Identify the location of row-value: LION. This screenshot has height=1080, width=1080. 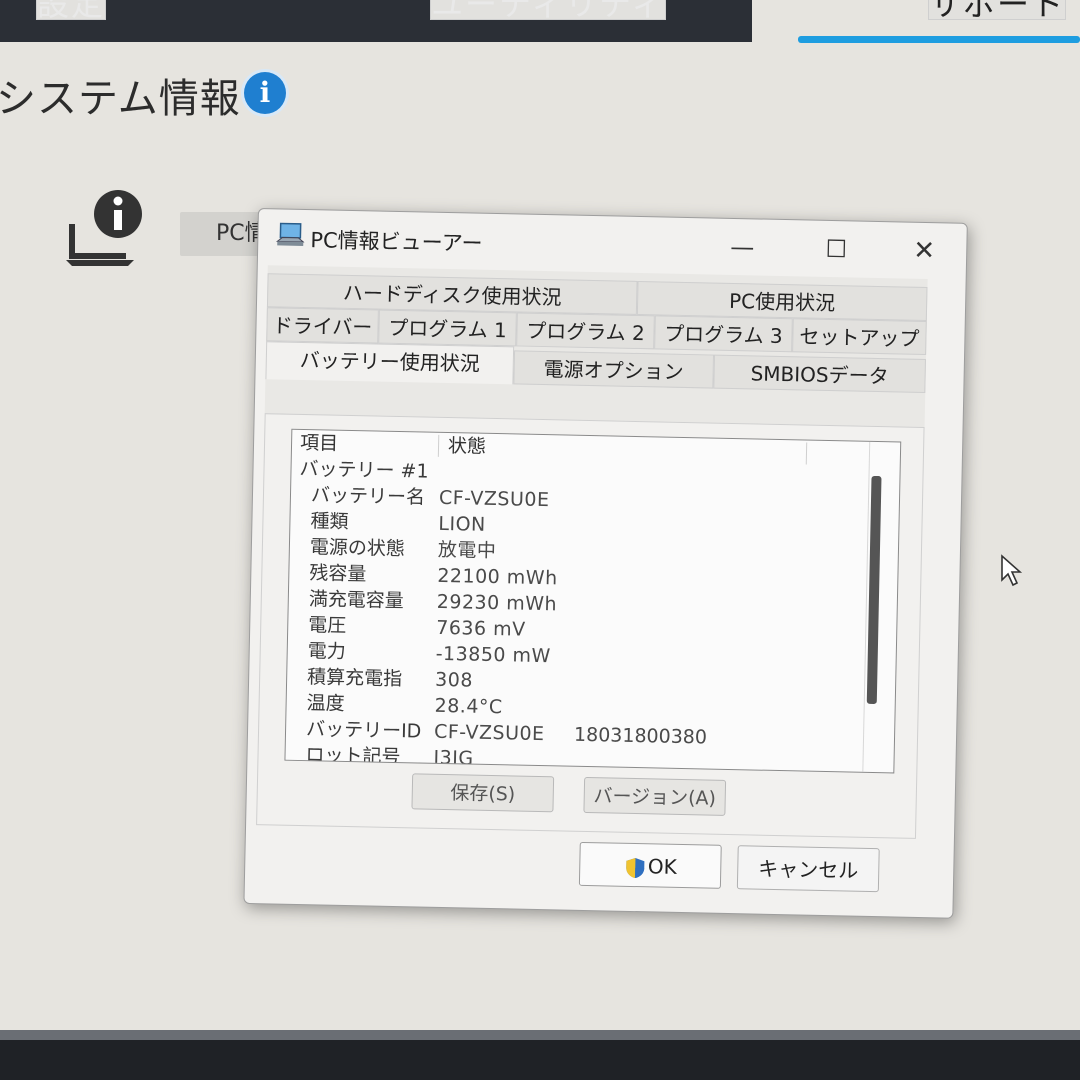
(462, 524).